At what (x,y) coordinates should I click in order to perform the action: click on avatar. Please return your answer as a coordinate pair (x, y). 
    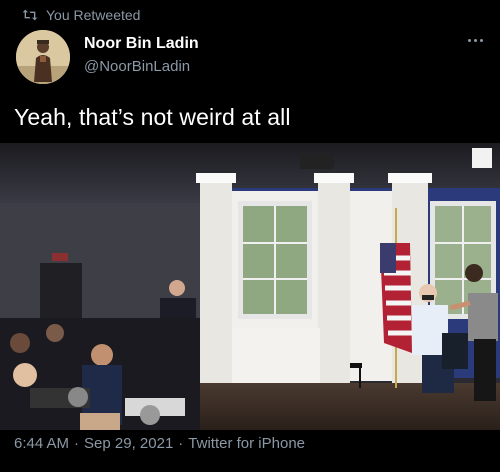
    Looking at the image, I should click on (43, 57).